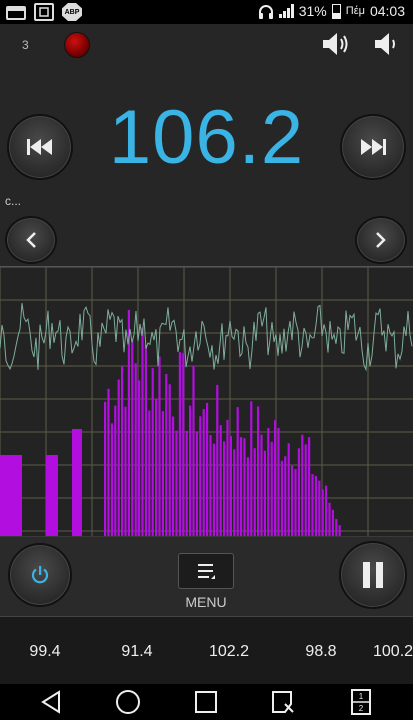  What do you see at coordinates (321, 652) in the screenshot?
I see `preset-button: 98.8` at bounding box center [321, 652].